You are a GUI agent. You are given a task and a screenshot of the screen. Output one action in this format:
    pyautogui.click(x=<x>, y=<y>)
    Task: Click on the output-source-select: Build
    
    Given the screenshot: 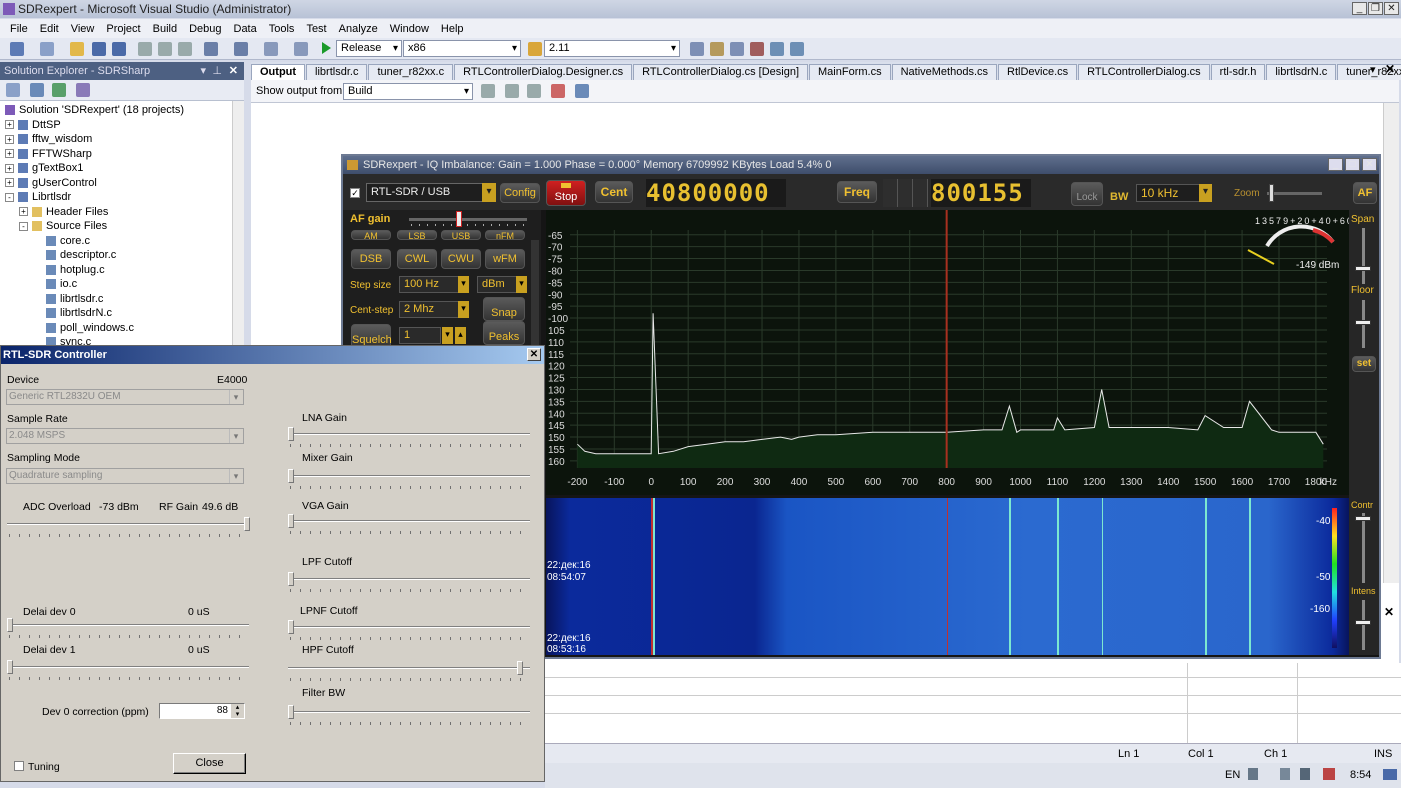 What is the action you would take?
    pyautogui.click(x=408, y=91)
    